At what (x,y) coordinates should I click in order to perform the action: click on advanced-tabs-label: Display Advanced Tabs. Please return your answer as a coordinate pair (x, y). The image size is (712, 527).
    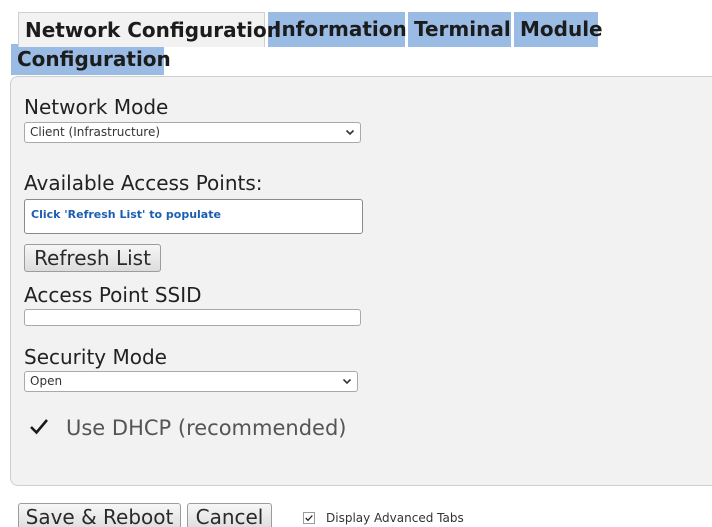
    Looking at the image, I should click on (395, 518).